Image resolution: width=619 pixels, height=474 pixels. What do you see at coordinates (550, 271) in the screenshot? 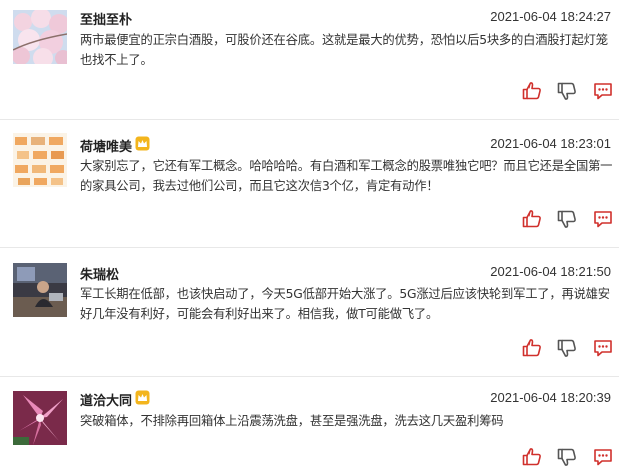
I see `post-time: 2021-06-04 18:21:50` at bounding box center [550, 271].